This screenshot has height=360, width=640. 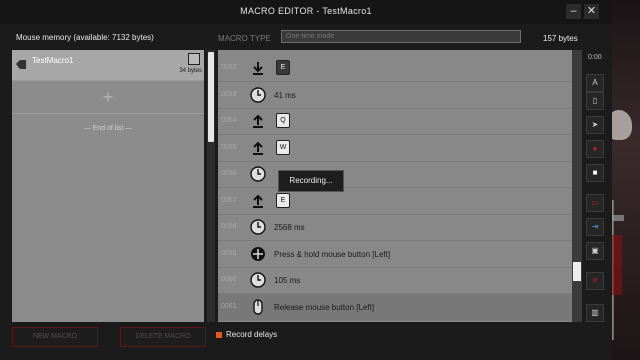 I want to click on event-index: 0054, so click(x=229, y=120).